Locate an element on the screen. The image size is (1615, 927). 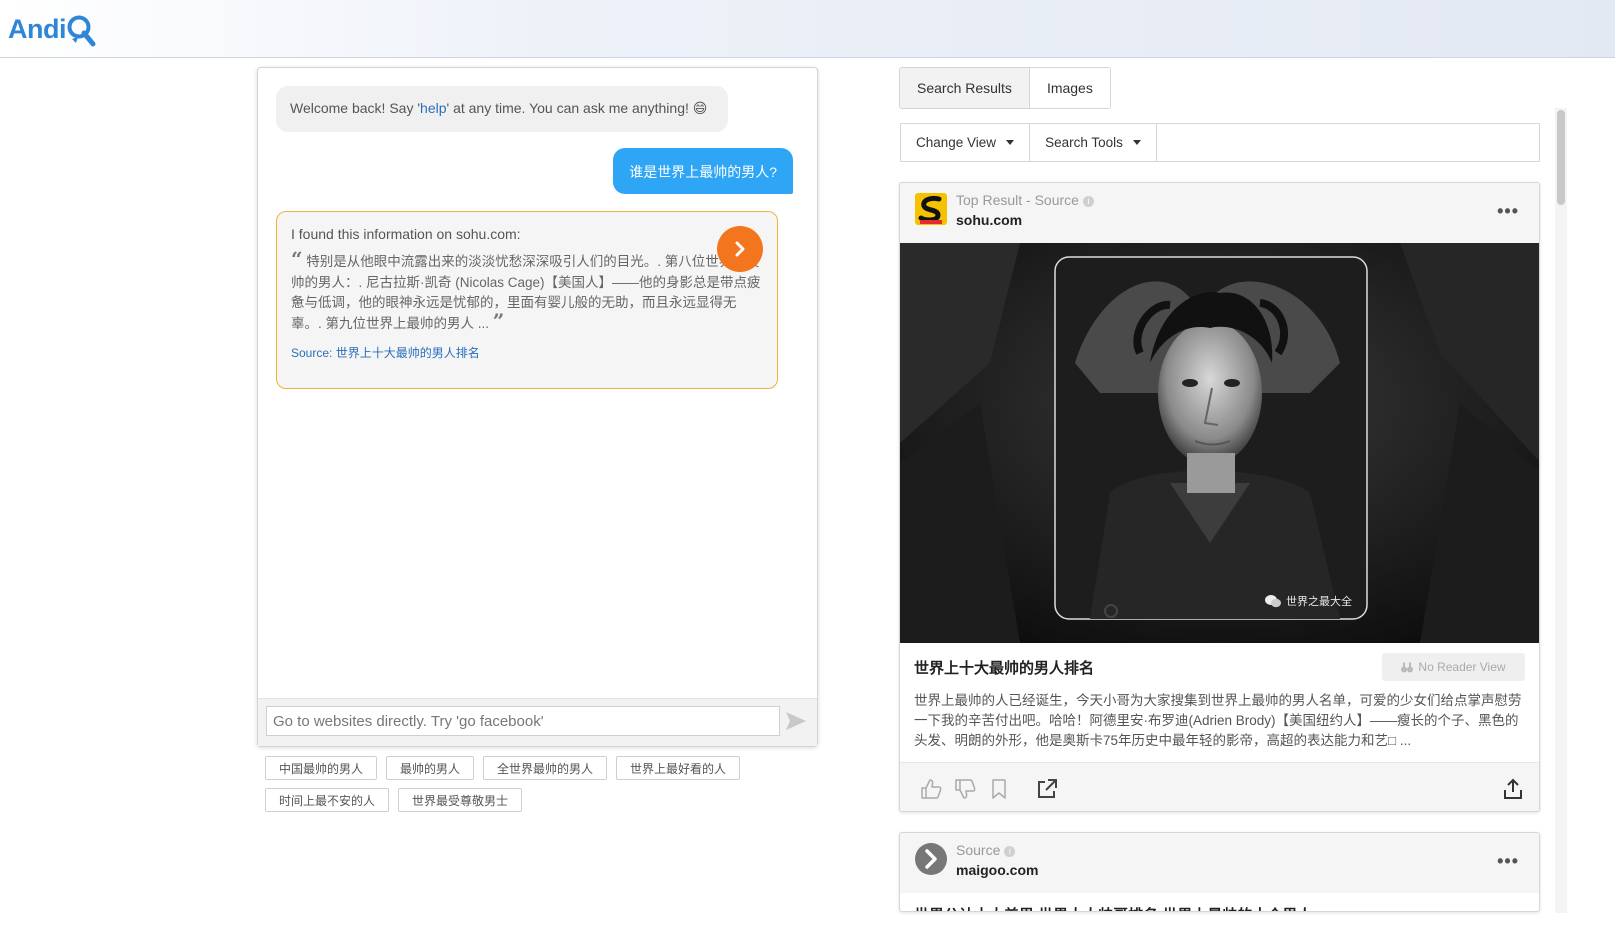
logo-q-icon is located at coordinates (81, 30).